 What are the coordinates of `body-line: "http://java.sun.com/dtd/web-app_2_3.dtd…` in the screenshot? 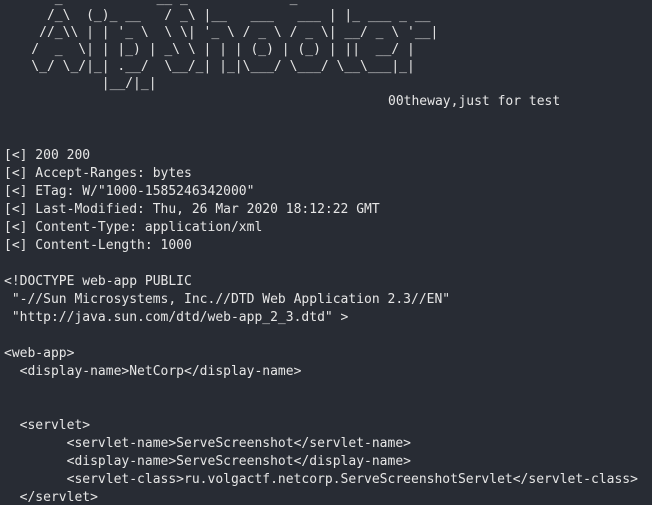 It's located at (176, 317).